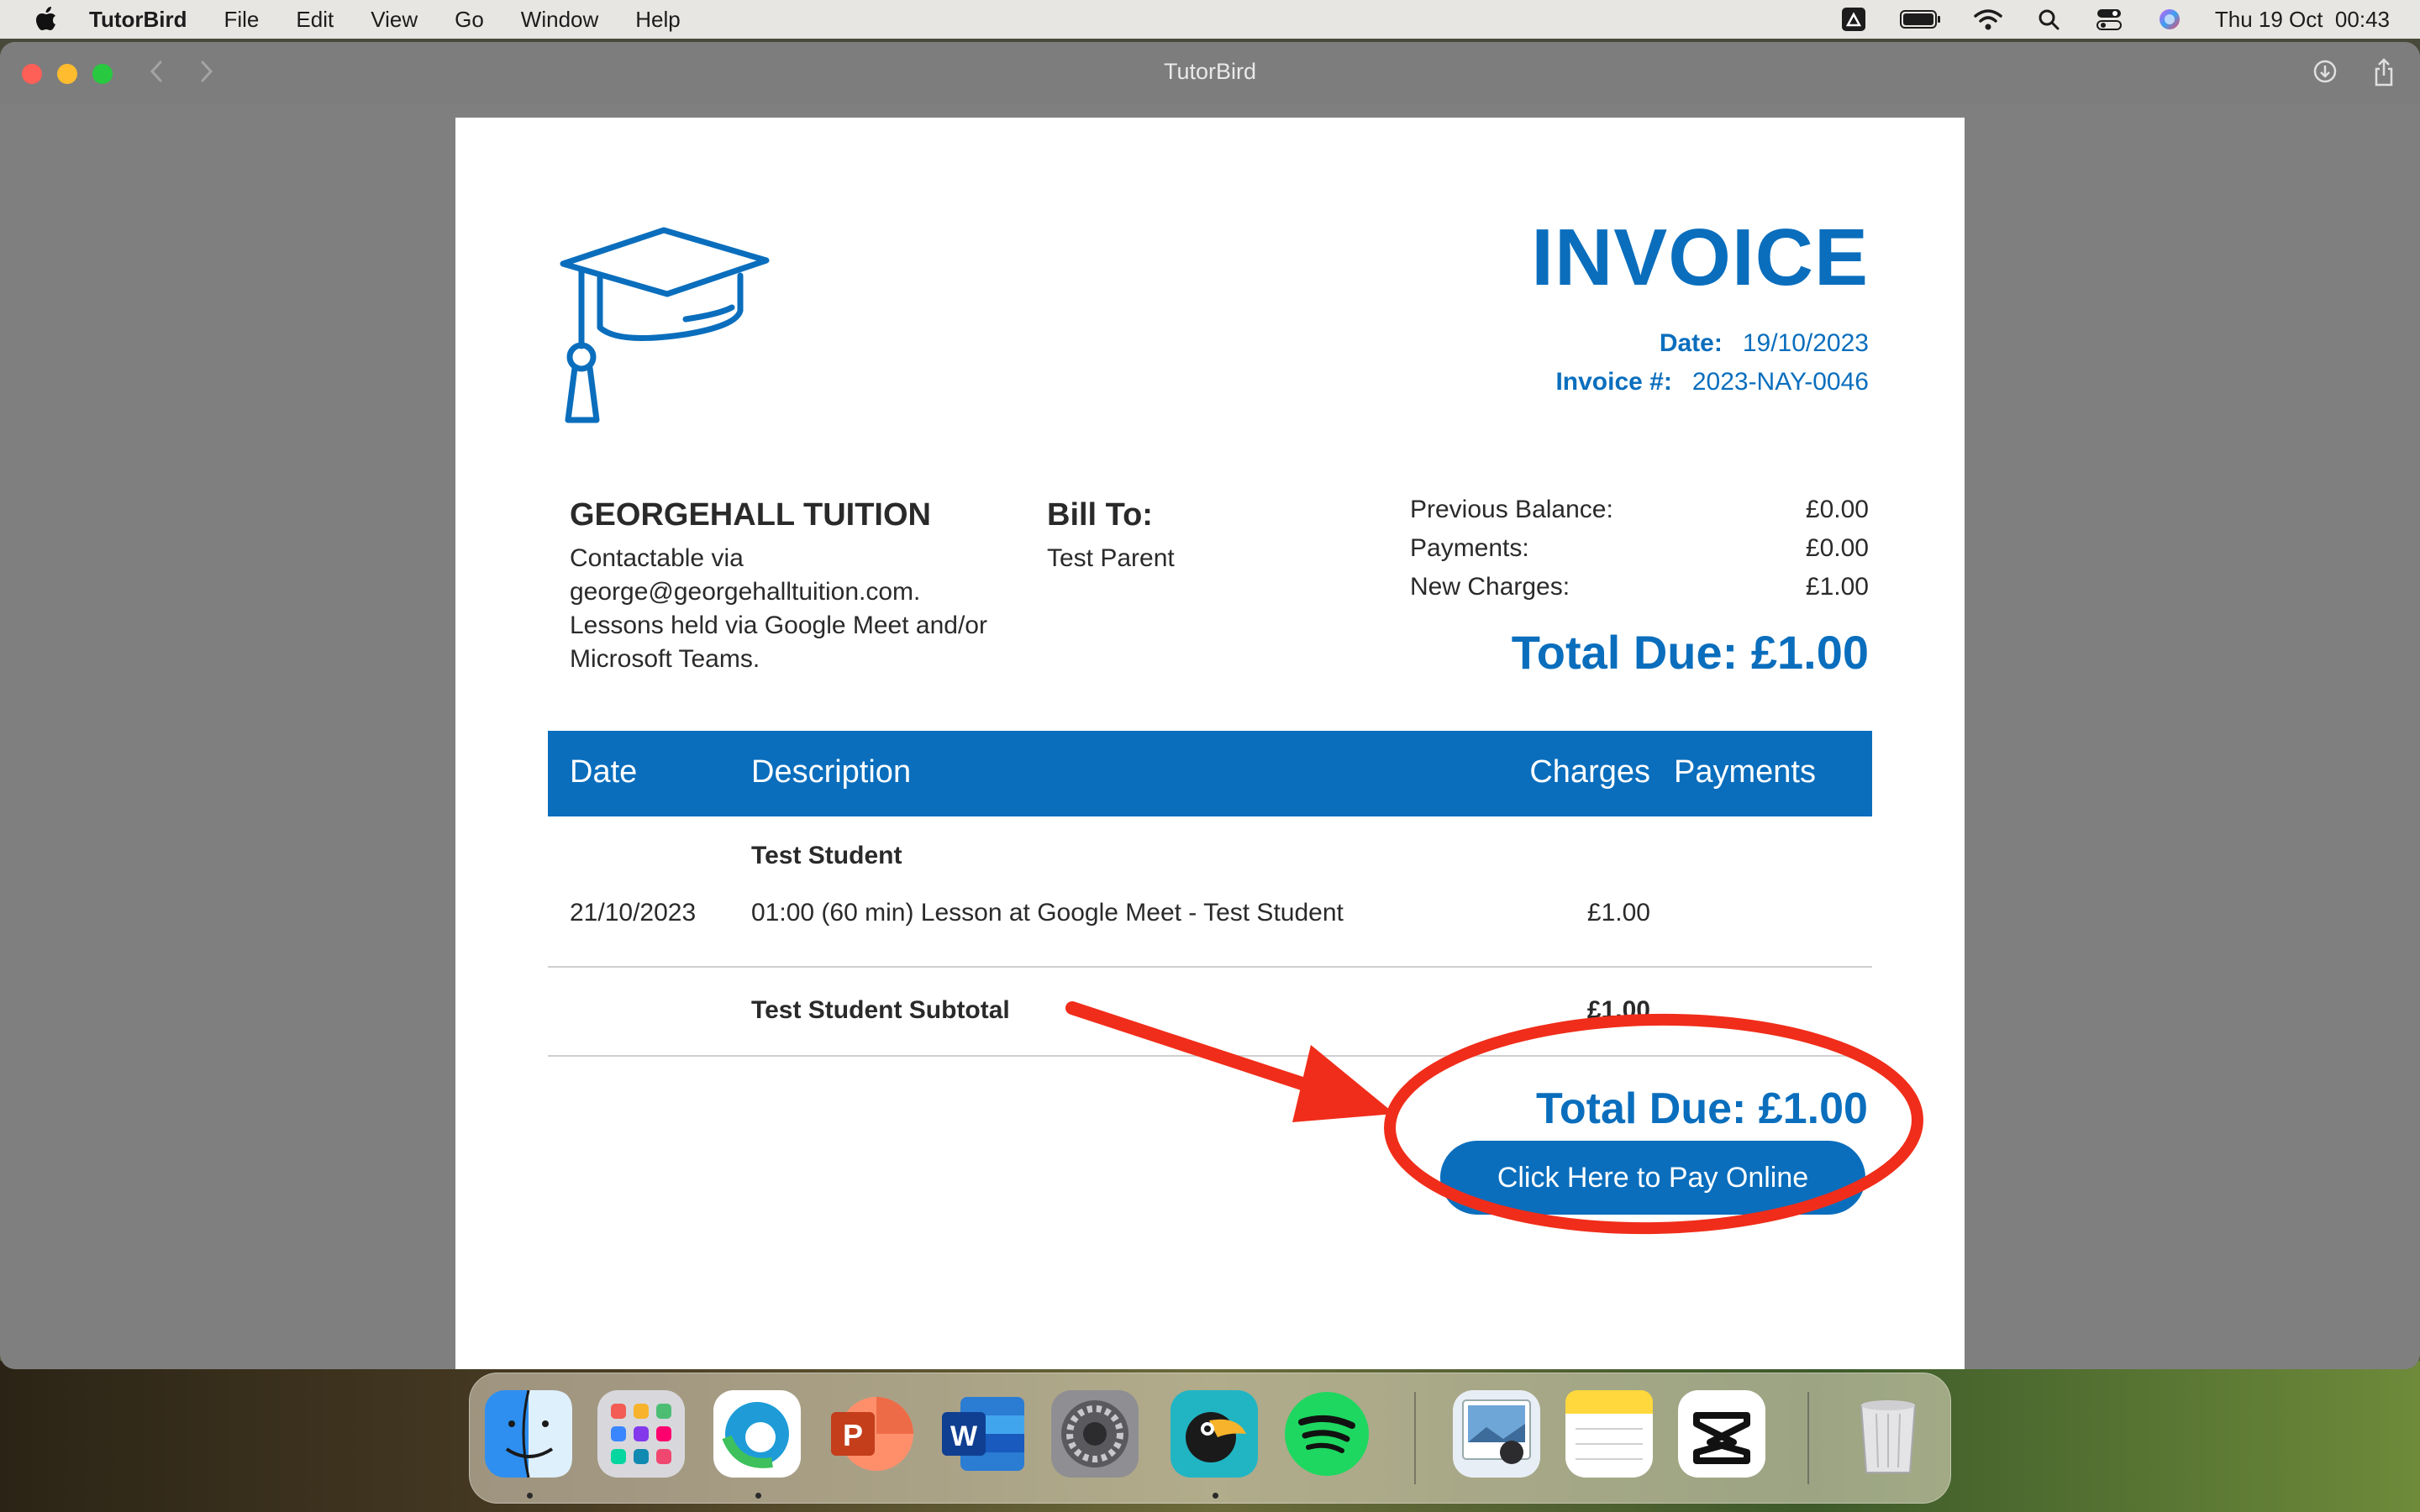 The image size is (2420, 1512). Describe the element at coordinates (1215, 1496) in the screenshot. I see `tutorbird-running-indicator` at that location.